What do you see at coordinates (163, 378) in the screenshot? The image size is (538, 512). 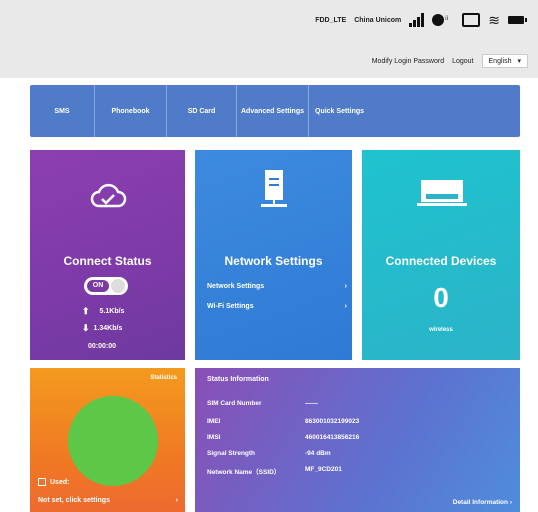 I see `statistics-label: Statistics` at bounding box center [163, 378].